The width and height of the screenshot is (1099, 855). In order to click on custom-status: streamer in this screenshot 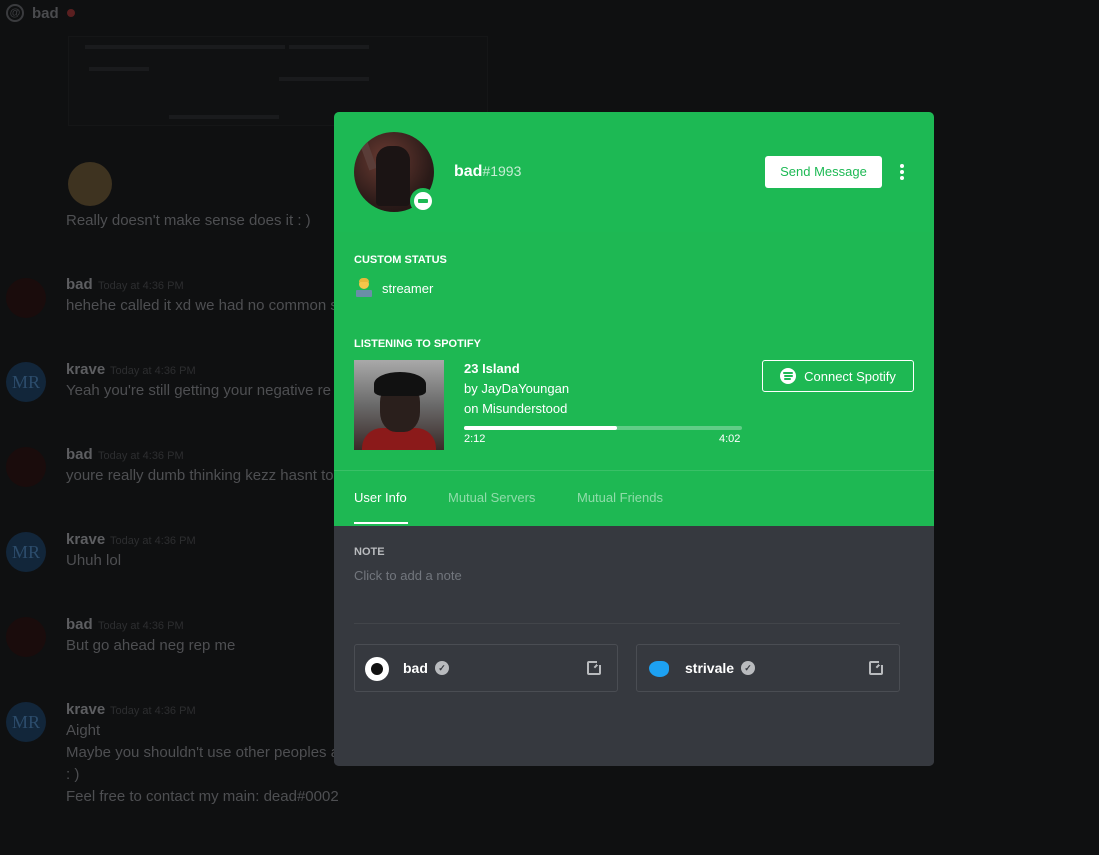, I will do `click(393, 288)`.